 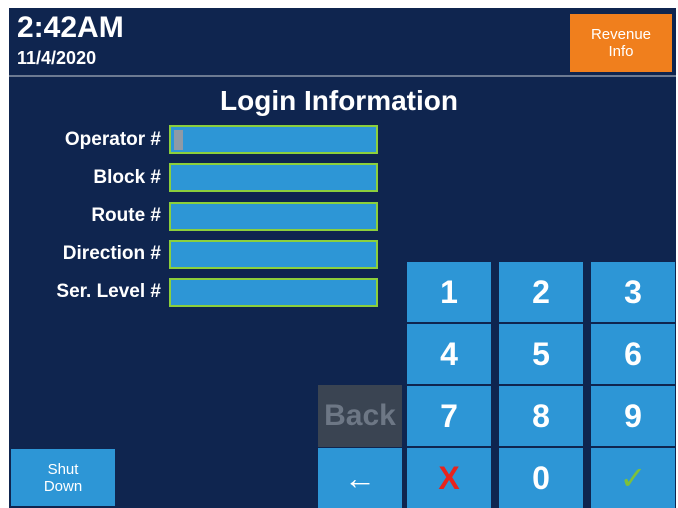 I want to click on revenue-info-button: Revenue Info, so click(x=621, y=43).